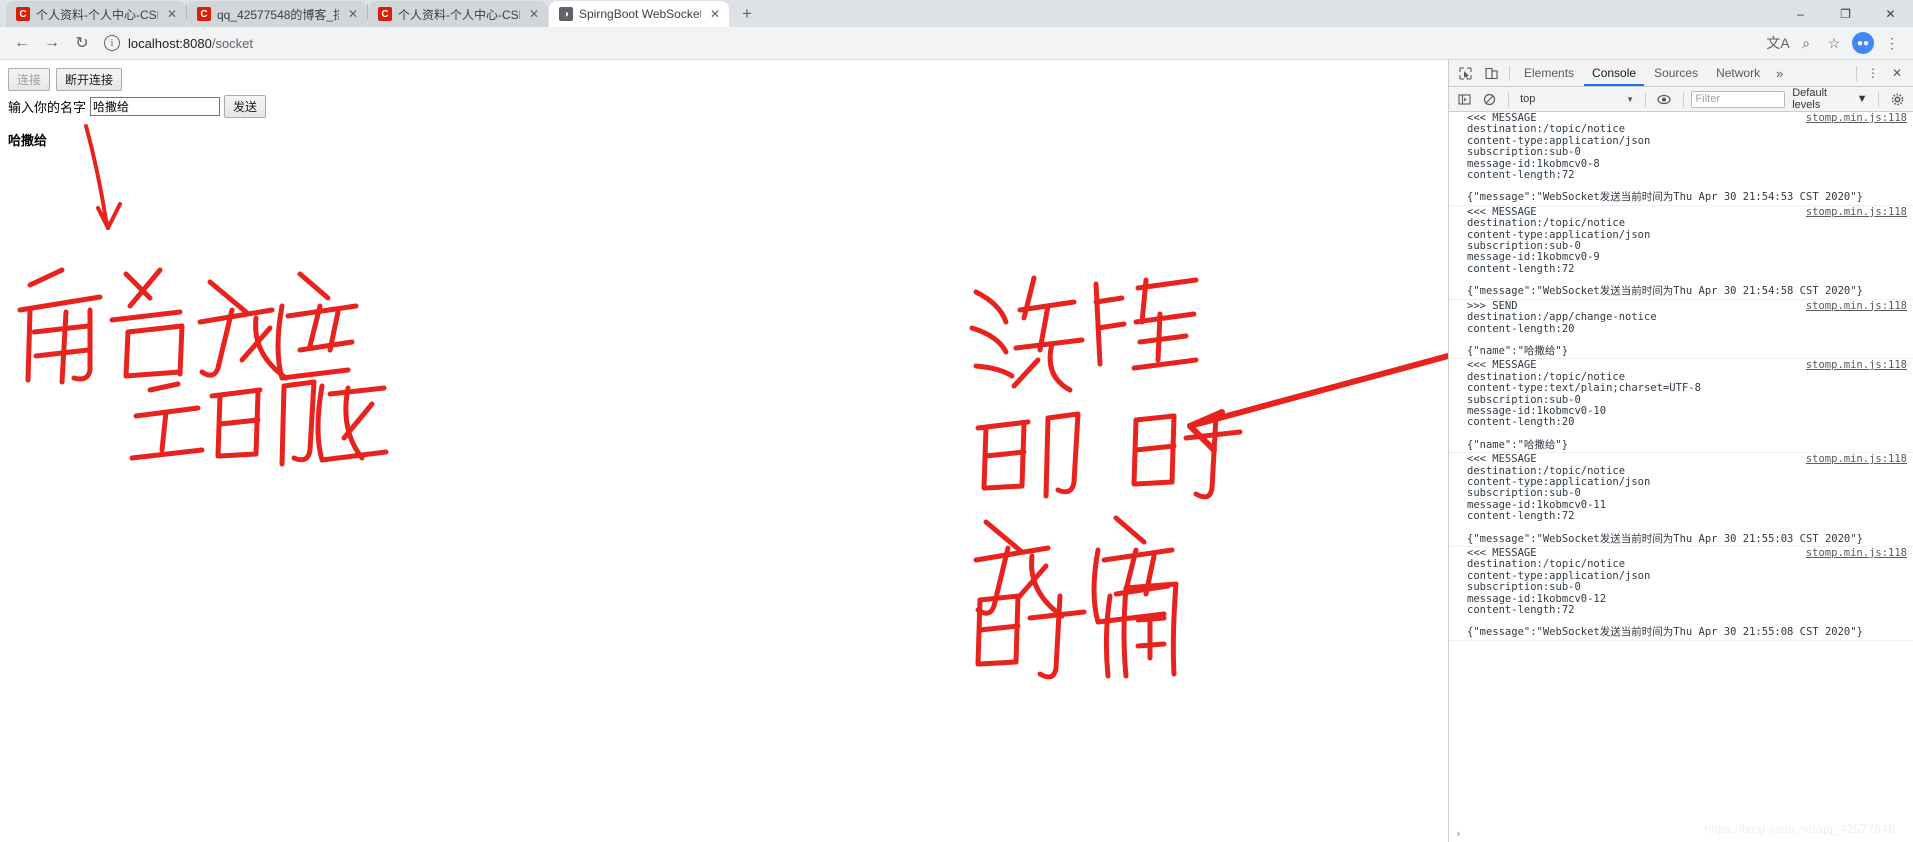  What do you see at coordinates (1897, 99) in the screenshot?
I see `console-settings-gear-icon` at bounding box center [1897, 99].